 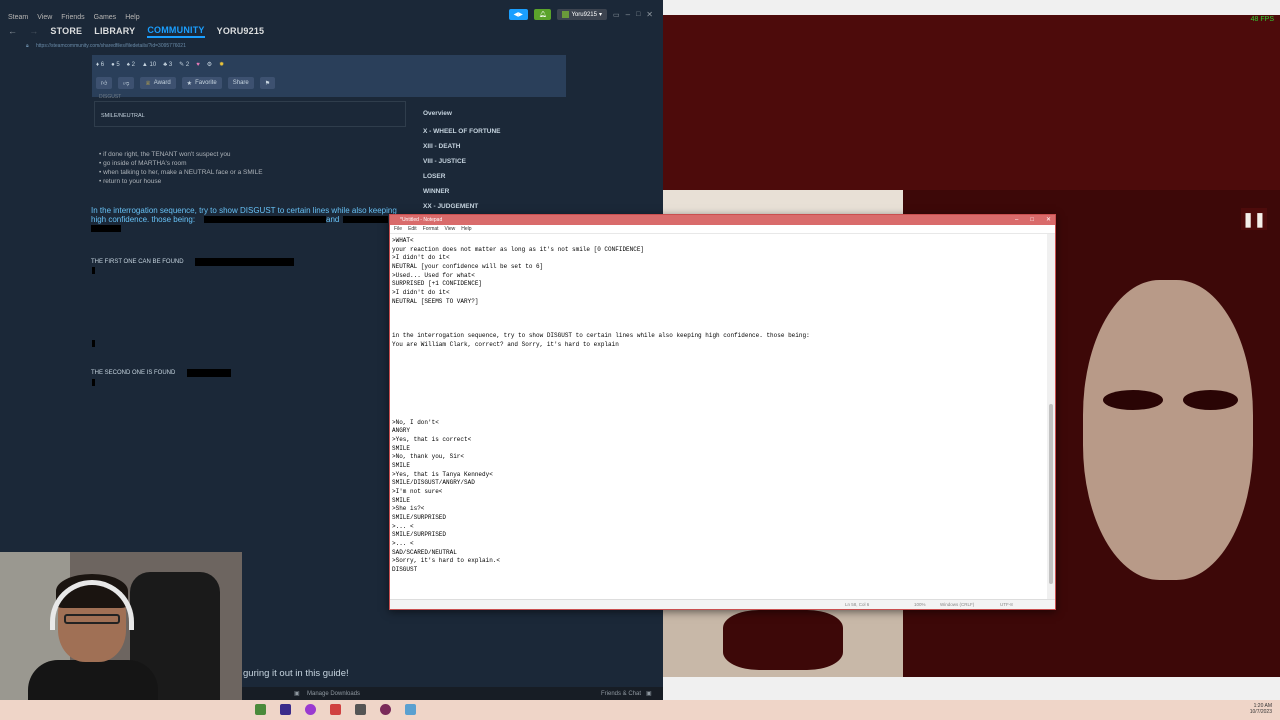 I want to click on star-icon: ✹, so click(x=222, y=65).